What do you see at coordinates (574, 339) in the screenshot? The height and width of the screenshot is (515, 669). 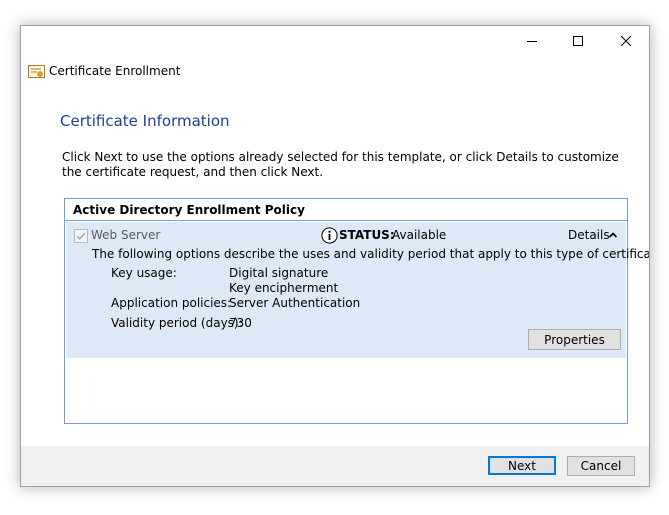 I see `properties-button: Properties` at bounding box center [574, 339].